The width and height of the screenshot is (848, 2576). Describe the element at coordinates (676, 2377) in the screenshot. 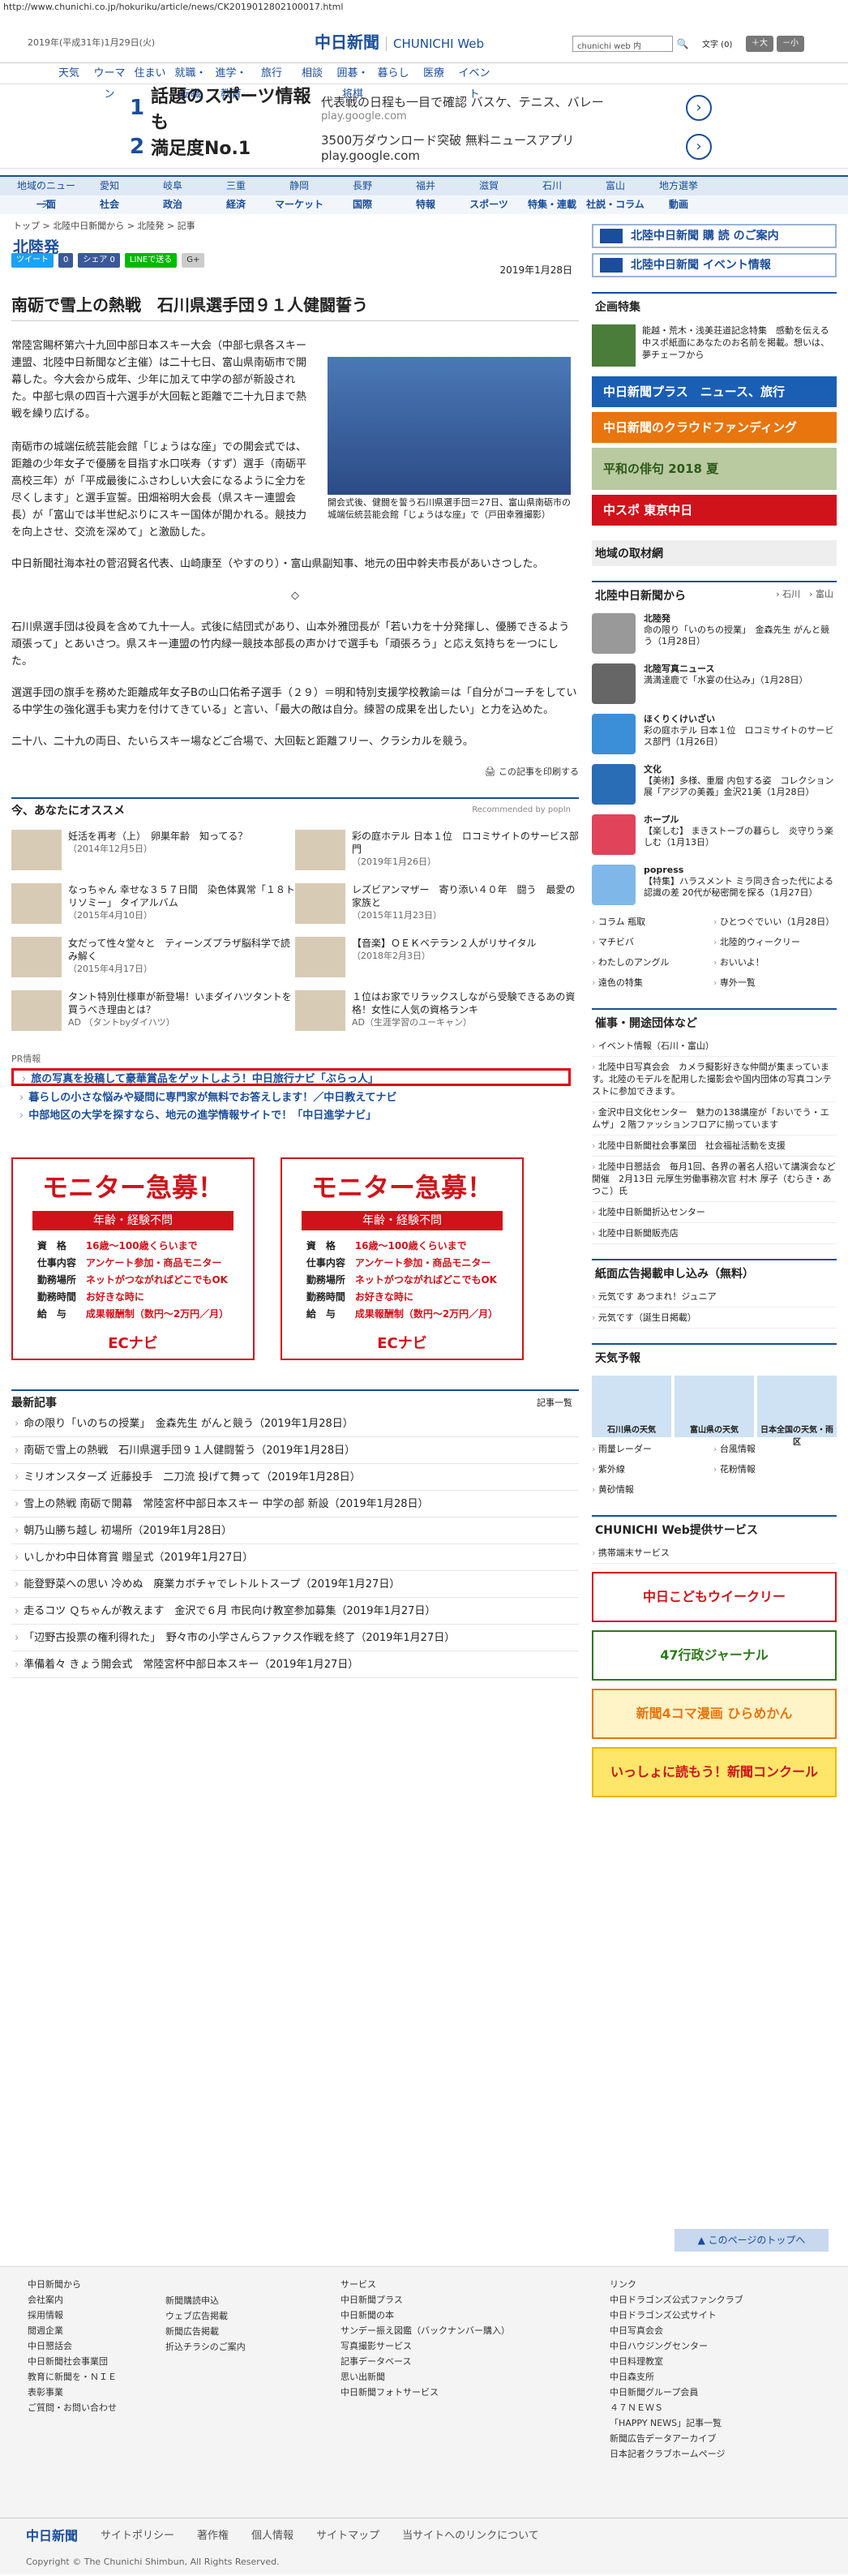

I see `footer-link: 中日森支所` at that location.